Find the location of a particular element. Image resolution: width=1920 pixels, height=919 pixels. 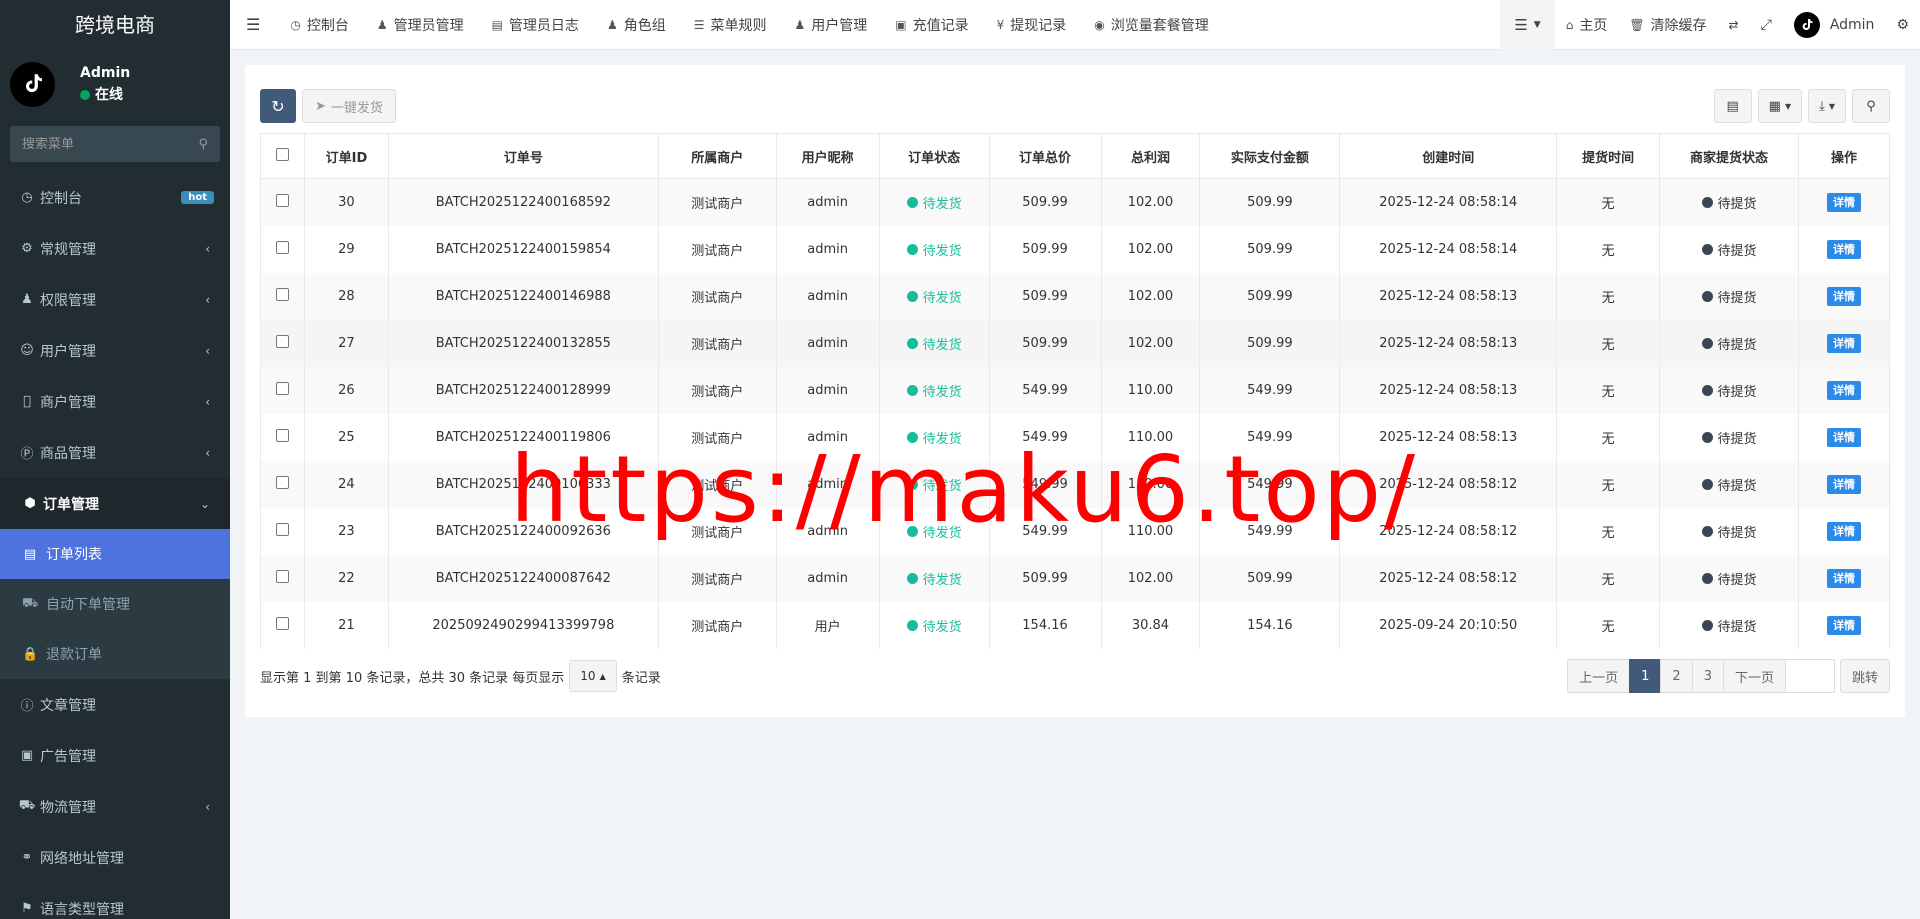

col-merchant: 所属商户 is located at coordinates (717, 156).